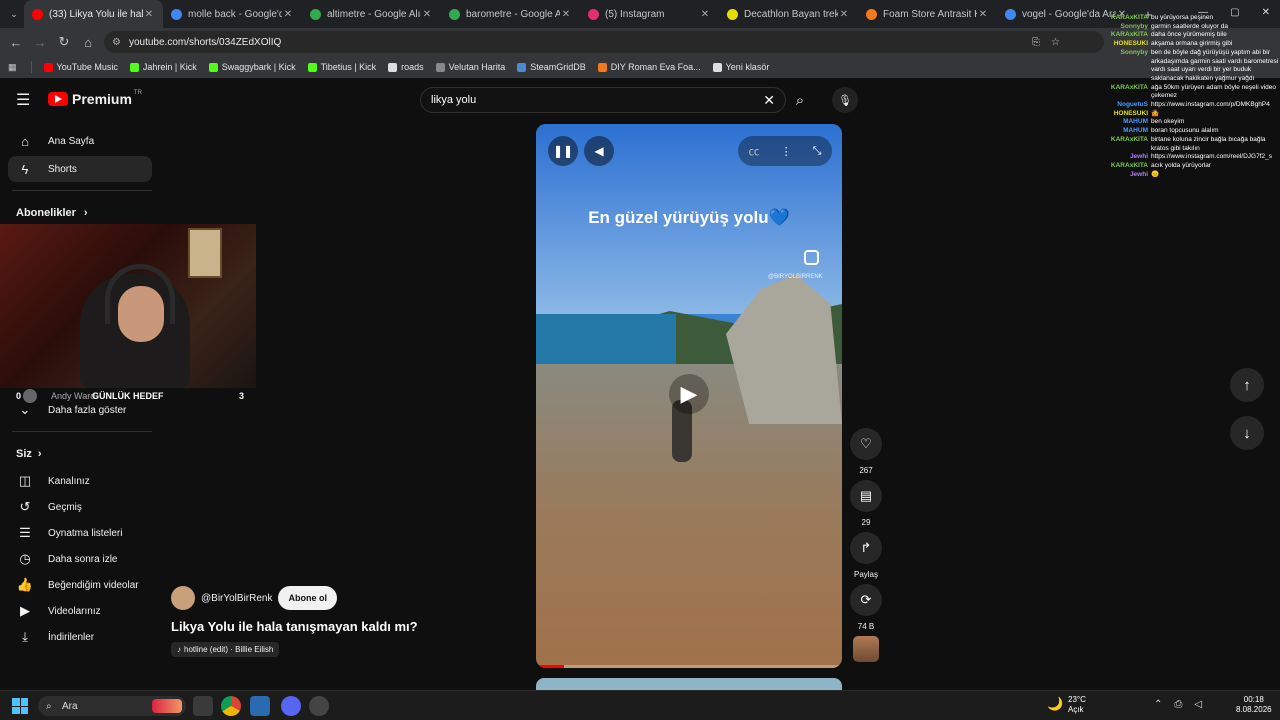 This screenshot has height=720, width=1280. What do you see at coordinates (80, 67) in the screenshot?
I see `bookmark-item: YouTube Music` at bounding box center [80, 67].